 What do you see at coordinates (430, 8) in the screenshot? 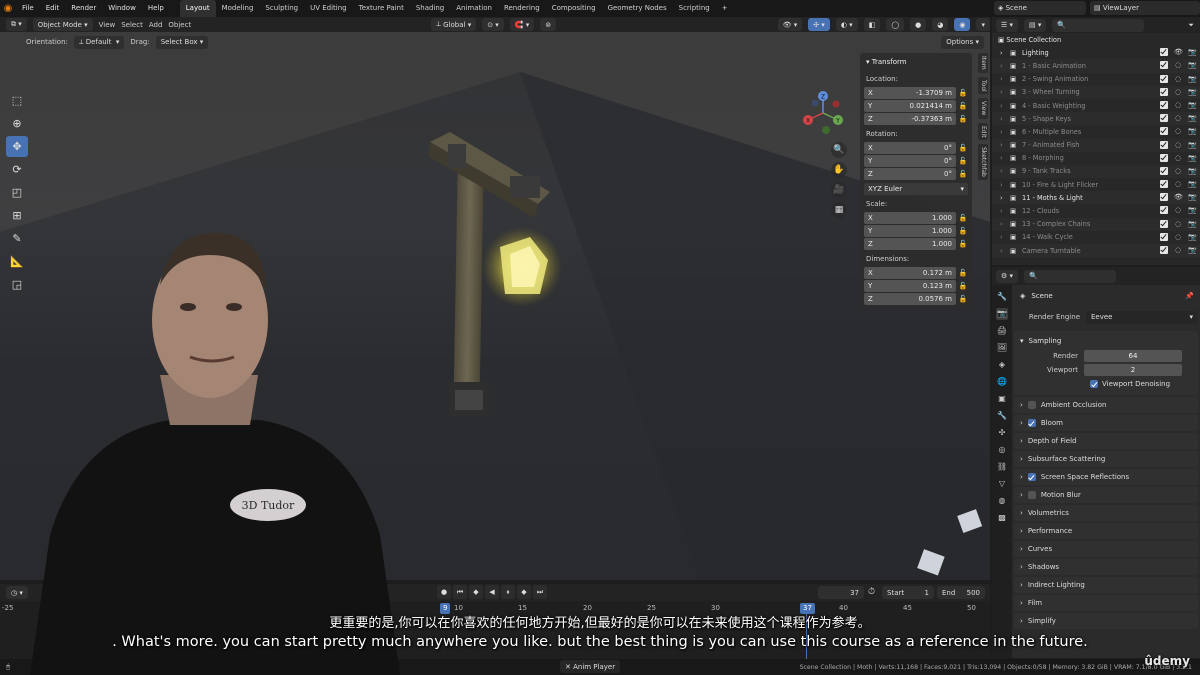
I see `workspace-tab-shading: Shading` at bounding box center [430, 8].